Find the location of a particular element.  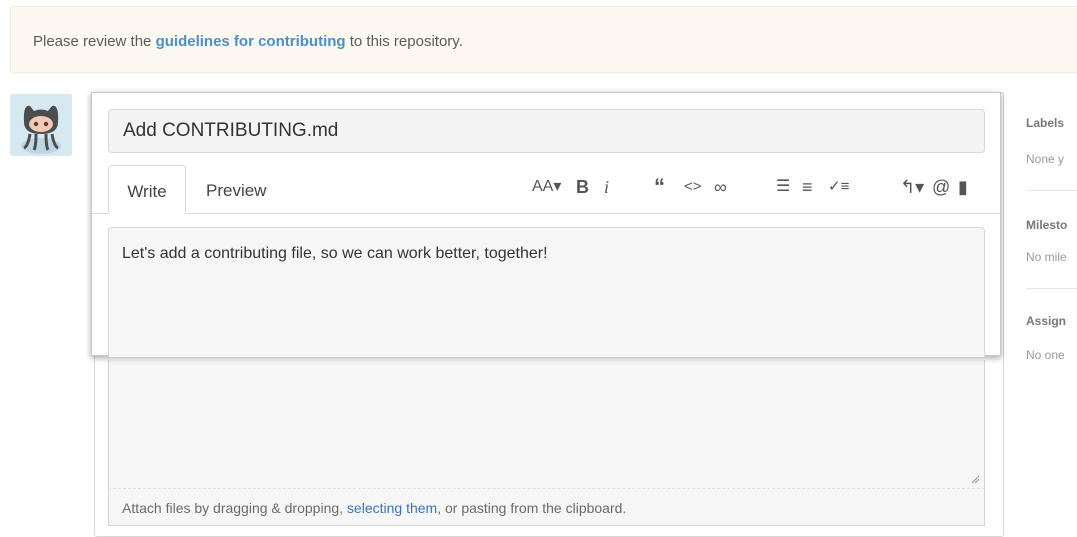

ordered-list-icon: ≡ is located at coordinates (807, 187).